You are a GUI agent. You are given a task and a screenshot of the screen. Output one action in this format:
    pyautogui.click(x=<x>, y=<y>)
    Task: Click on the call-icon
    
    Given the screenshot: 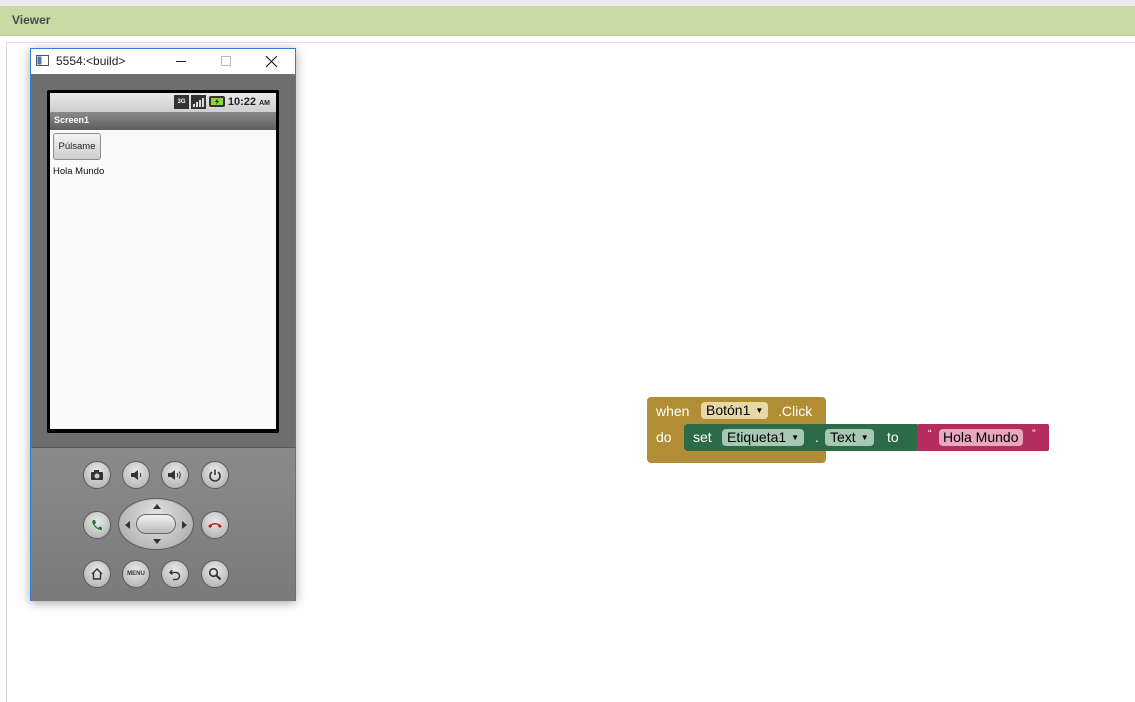 What is the action you would take?
    pyautogui.click(x=97, y=525)
    